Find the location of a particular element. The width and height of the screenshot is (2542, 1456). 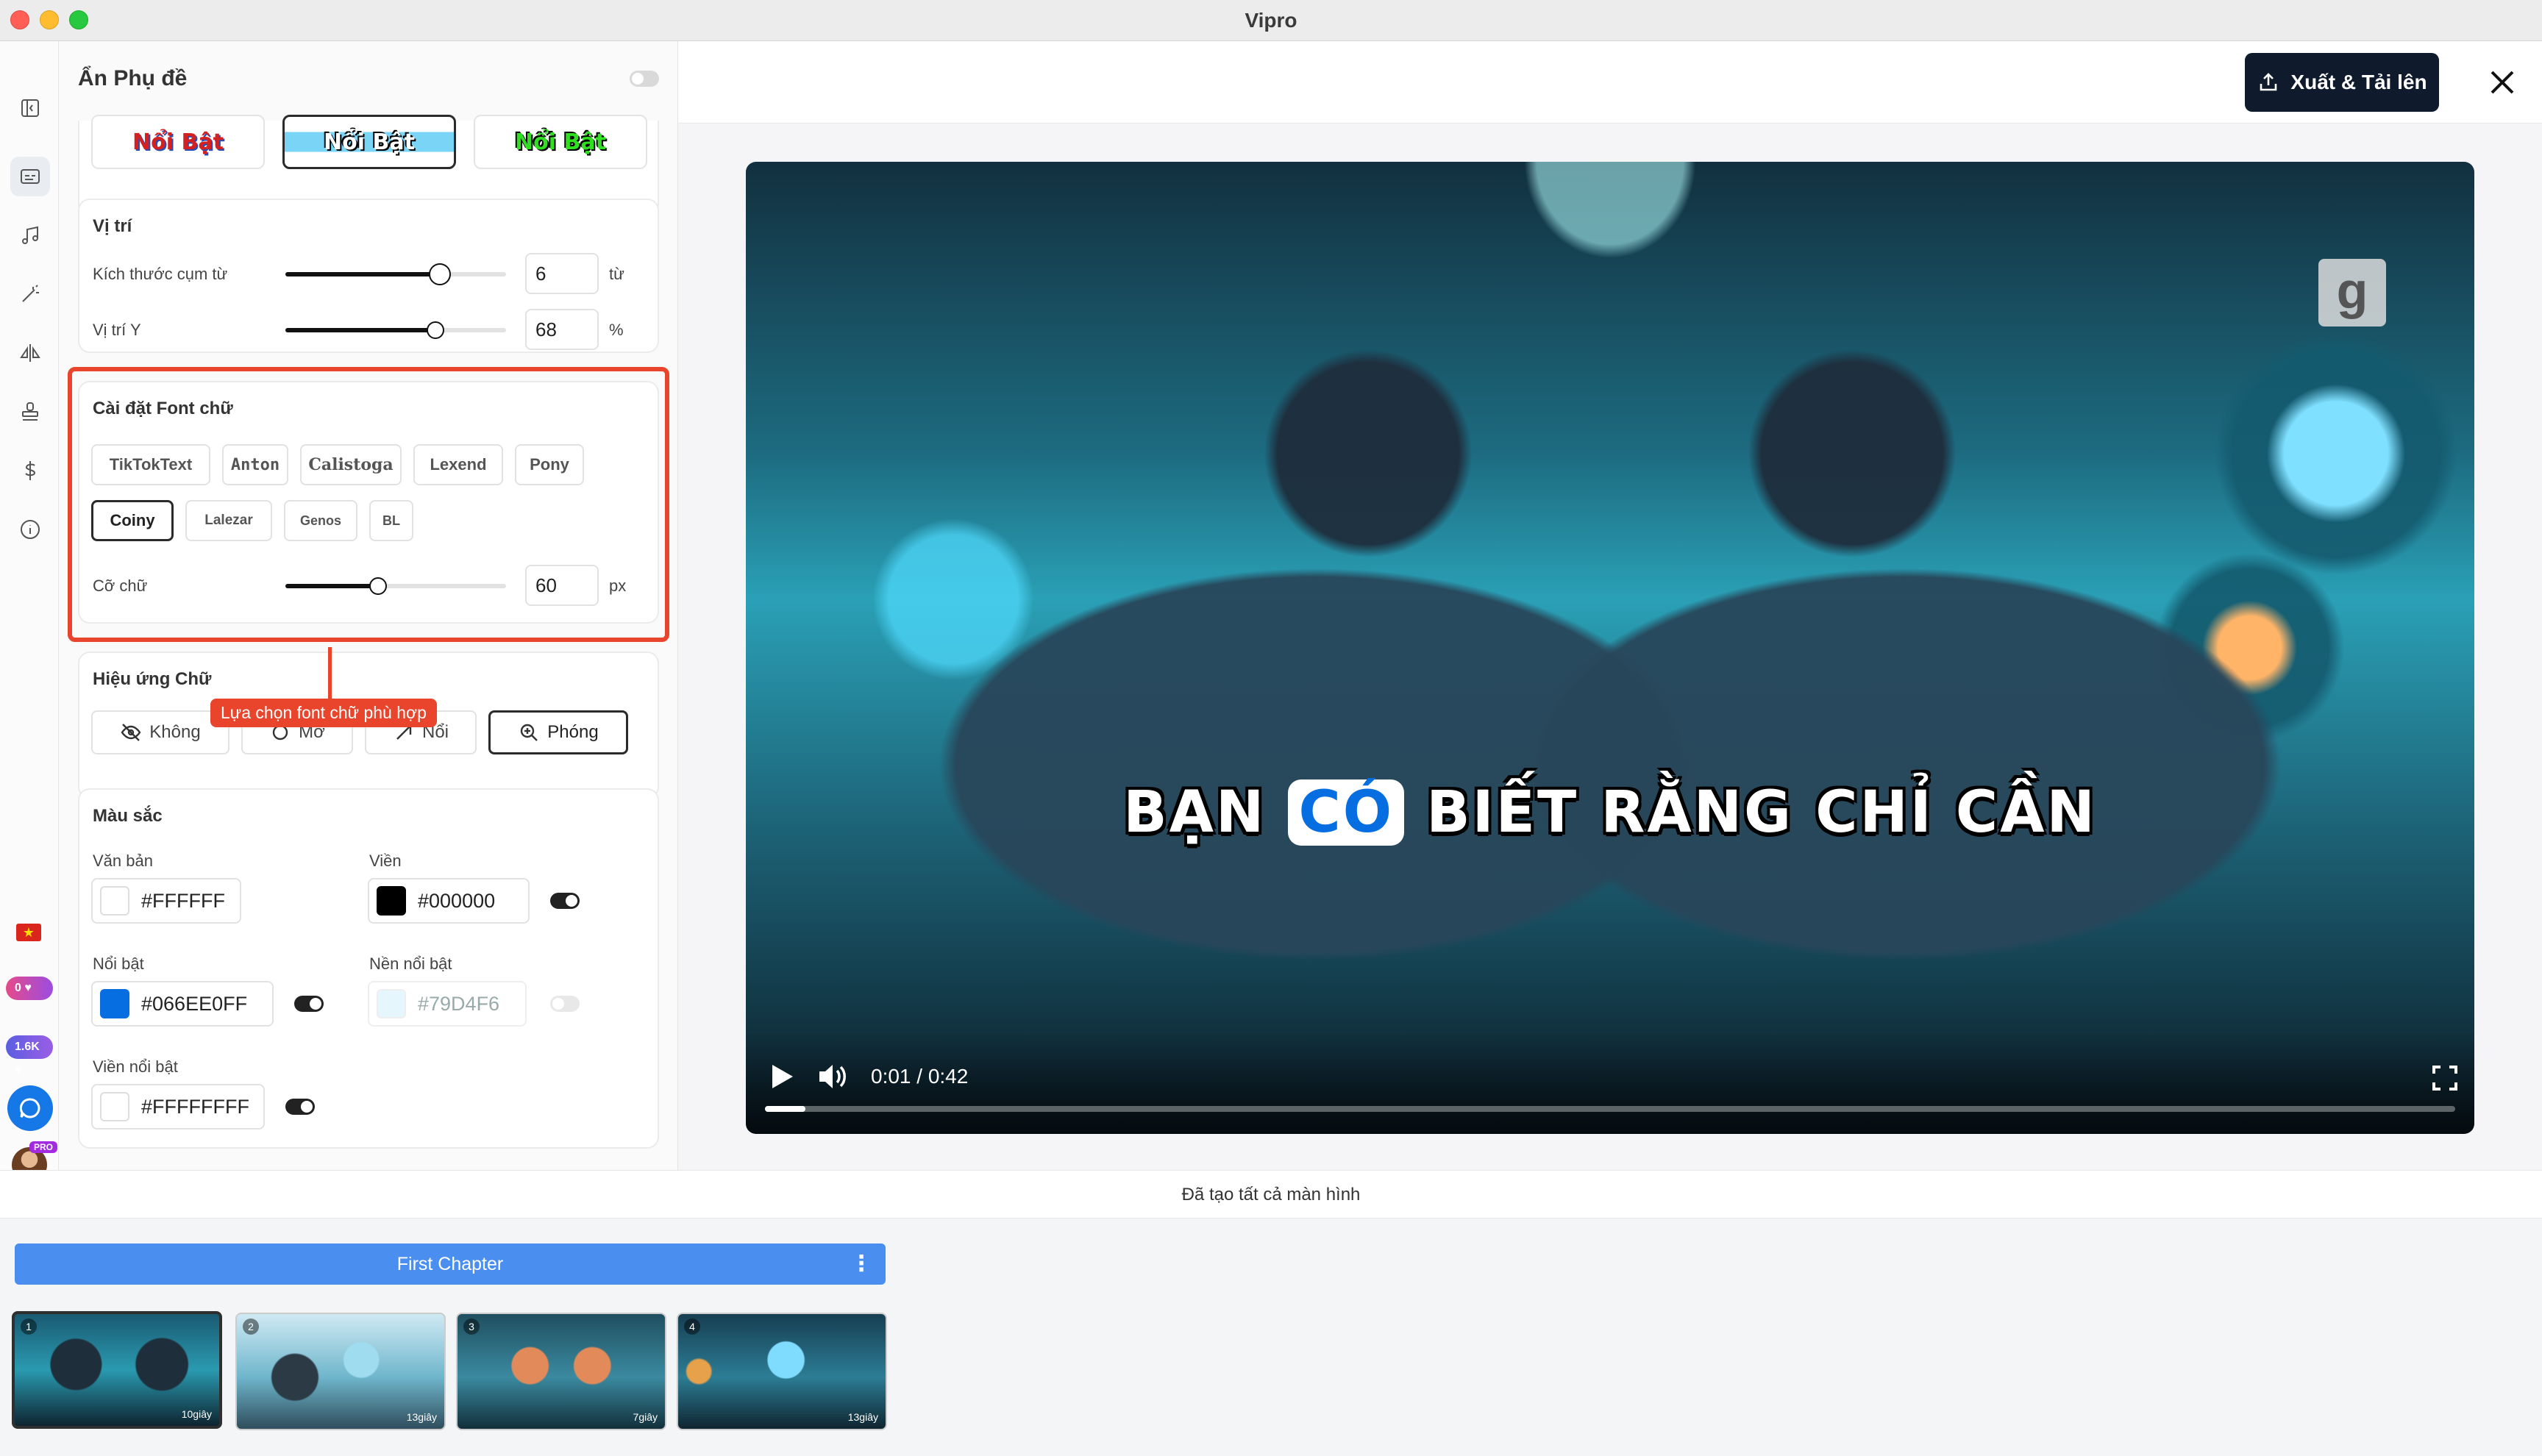

dollar-icon is located at coordinates (30, 470).